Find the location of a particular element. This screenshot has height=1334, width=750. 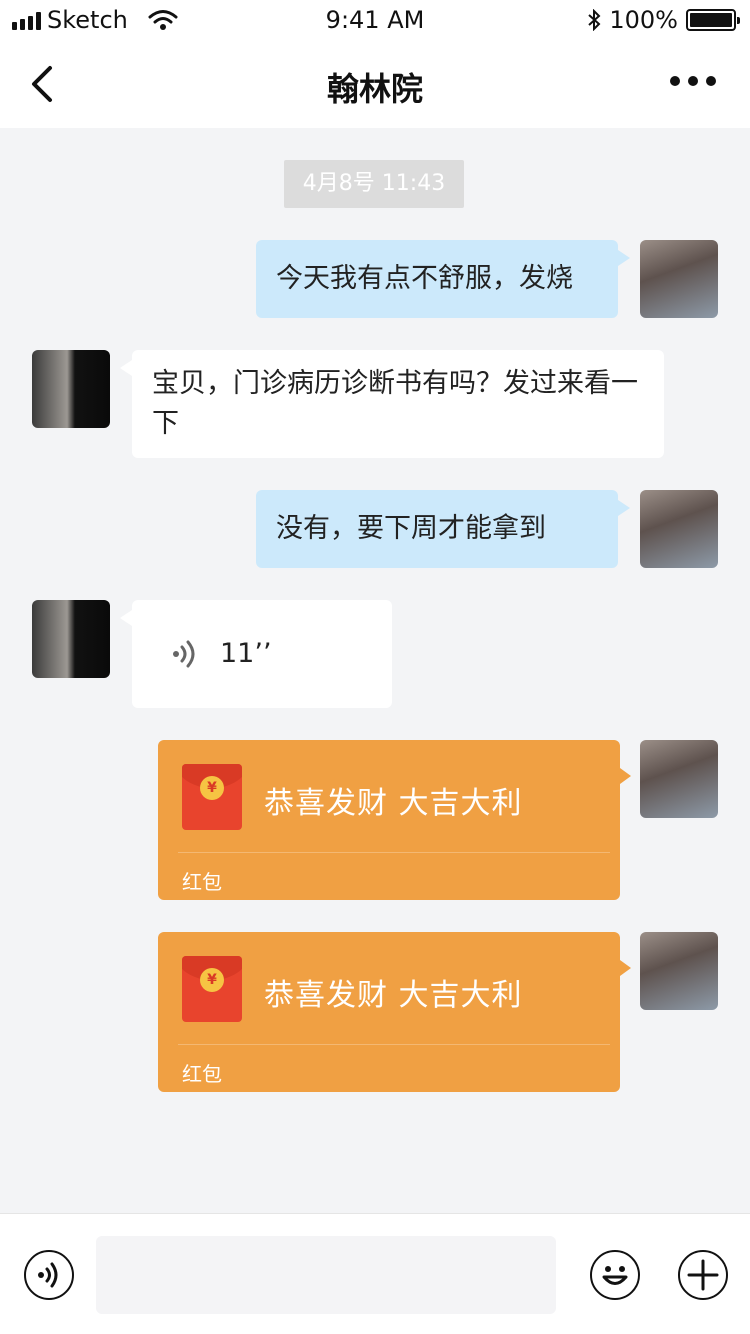

status-right: 100% is located at coordinates (663, 20).